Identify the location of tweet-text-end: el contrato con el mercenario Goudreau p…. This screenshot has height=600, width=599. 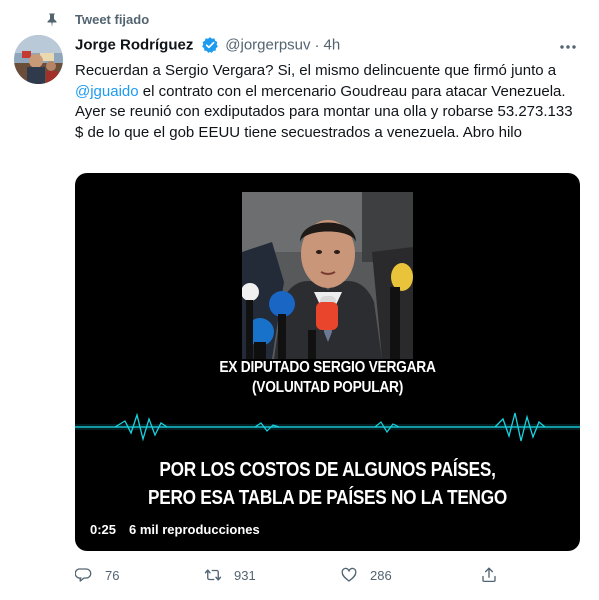
(324, 111).